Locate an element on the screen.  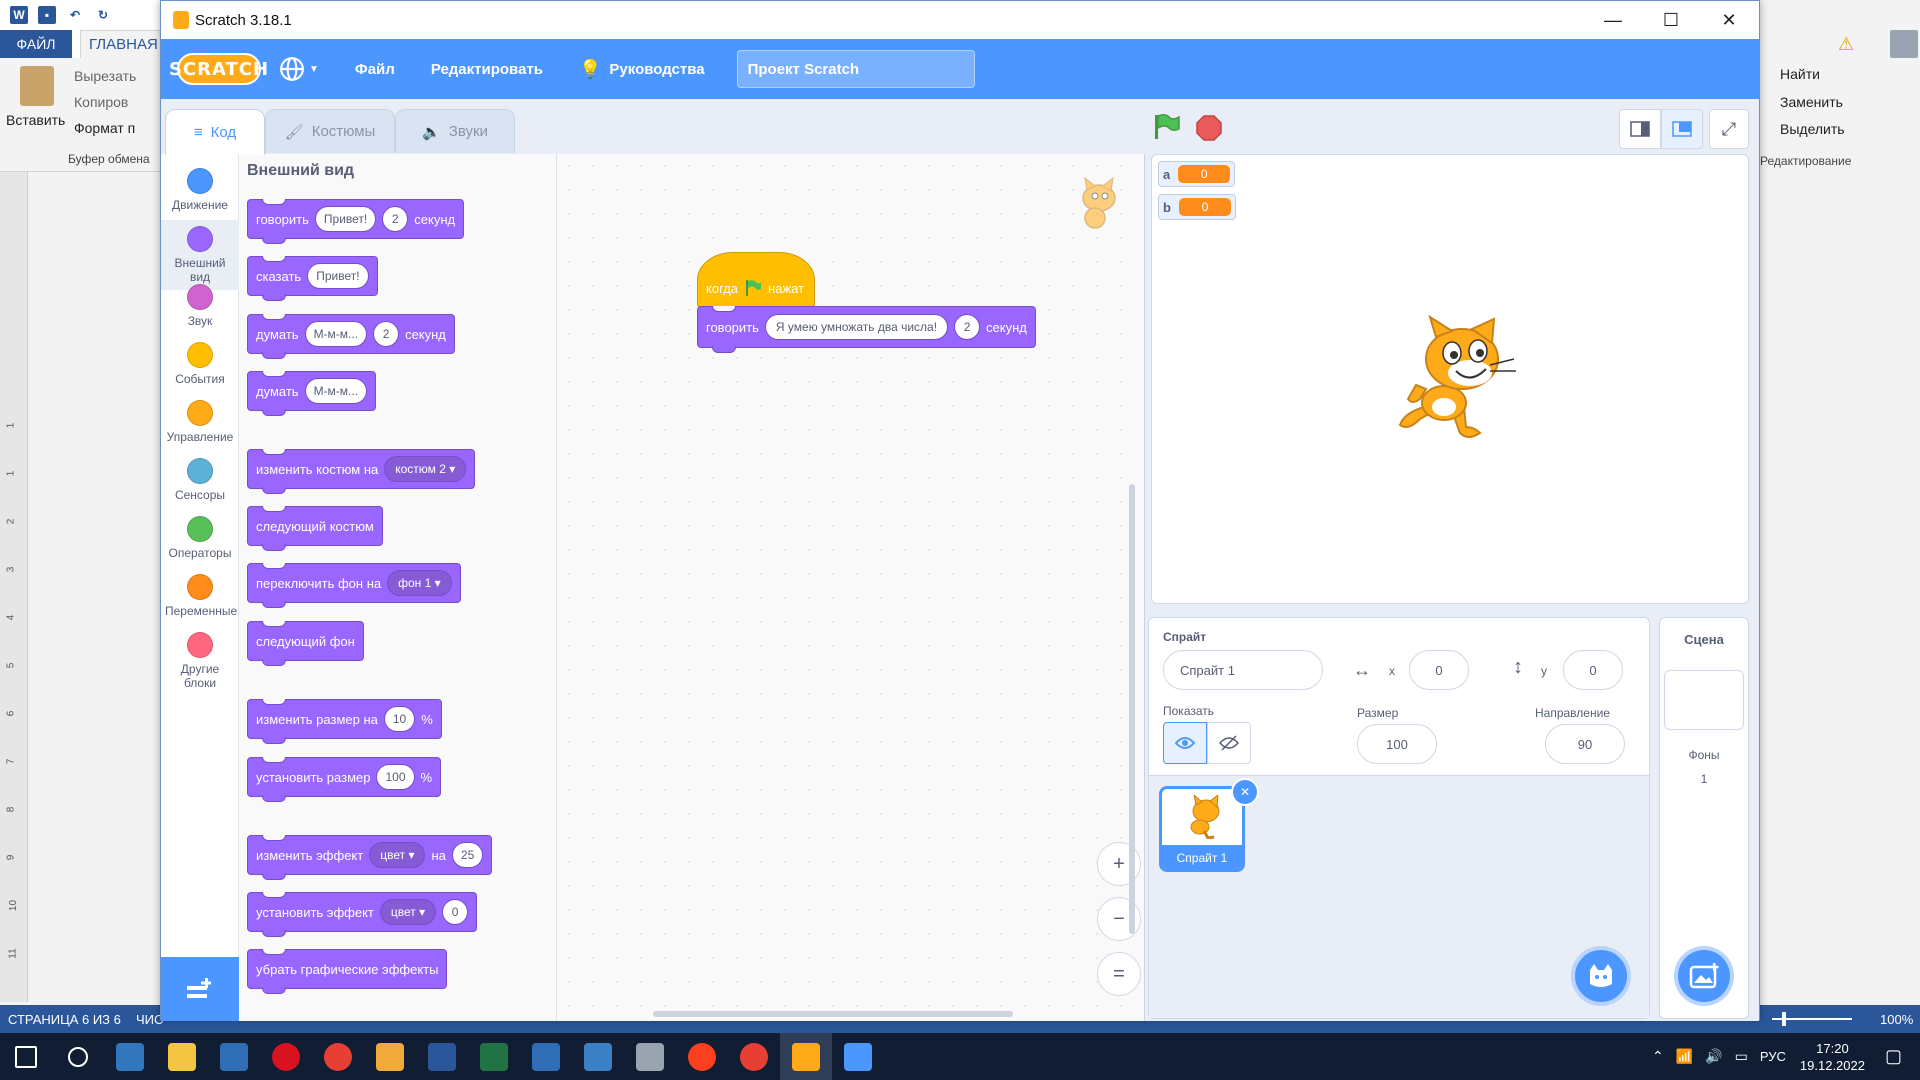
edge-icon is located at coordinates (130, 1056).